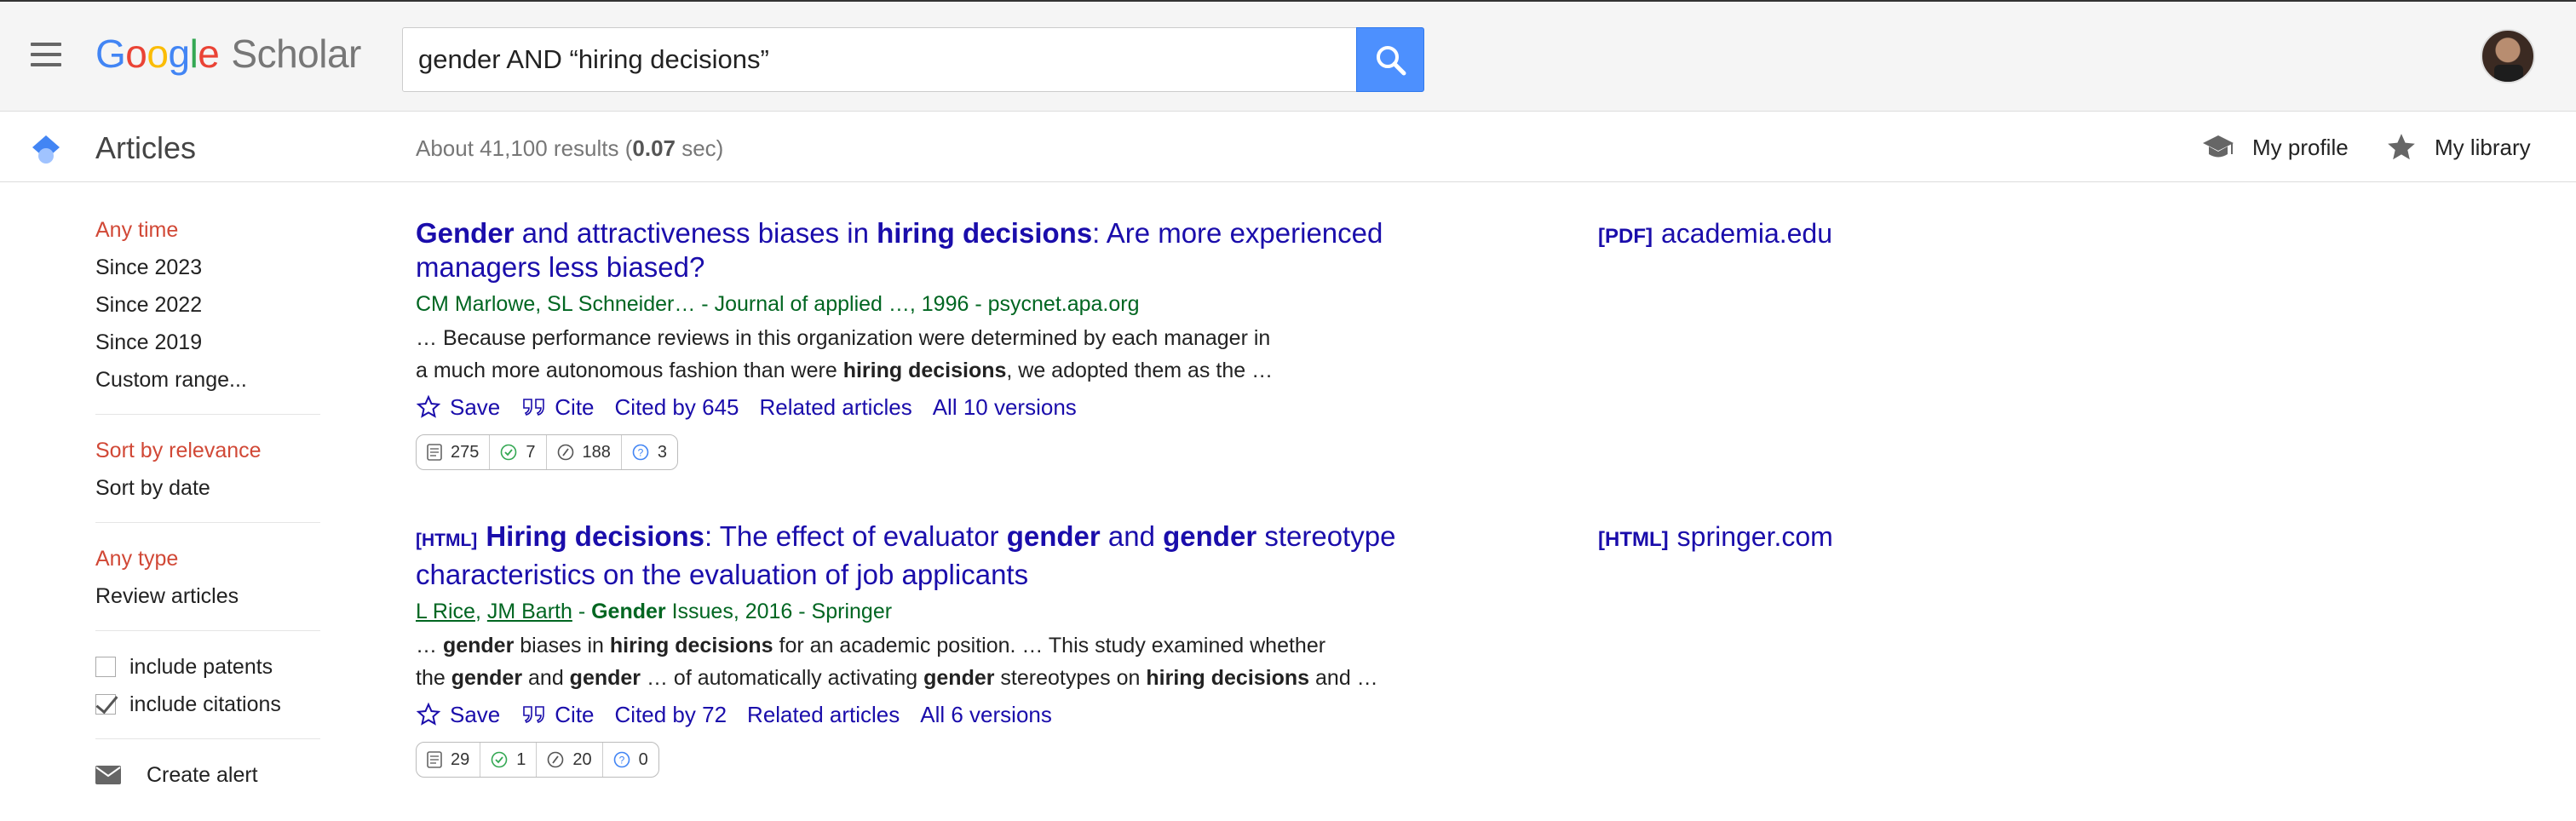 The image size is (2576, 821). I want to click on my-profile-label: My profile, so click(2301, 147).